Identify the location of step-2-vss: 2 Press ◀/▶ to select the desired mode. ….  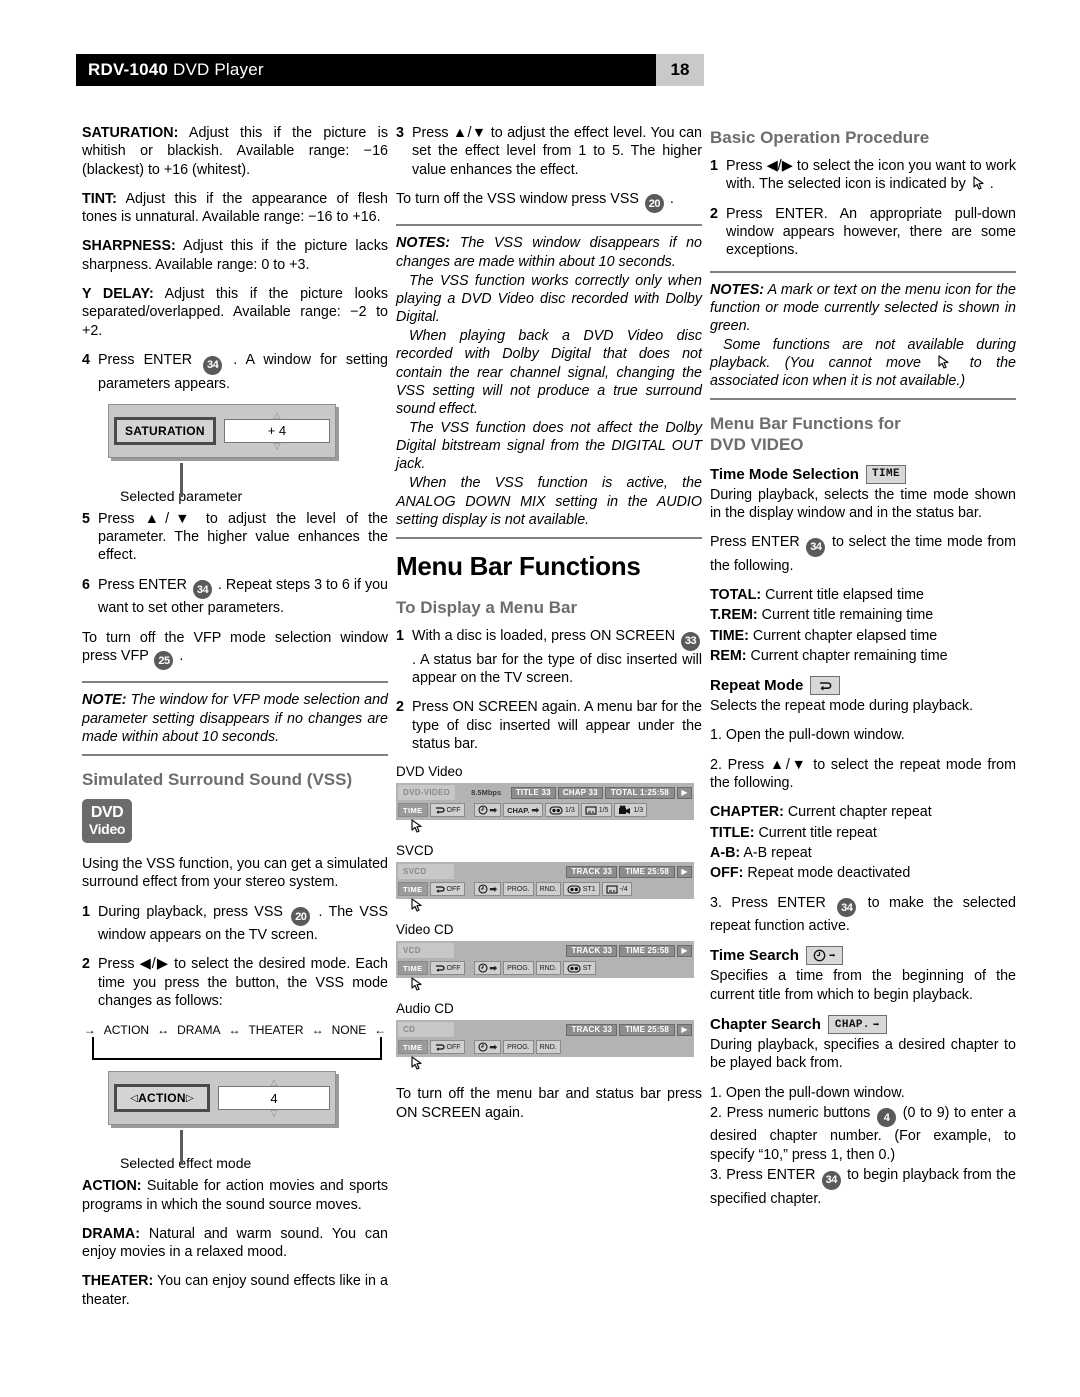
(235, 982).